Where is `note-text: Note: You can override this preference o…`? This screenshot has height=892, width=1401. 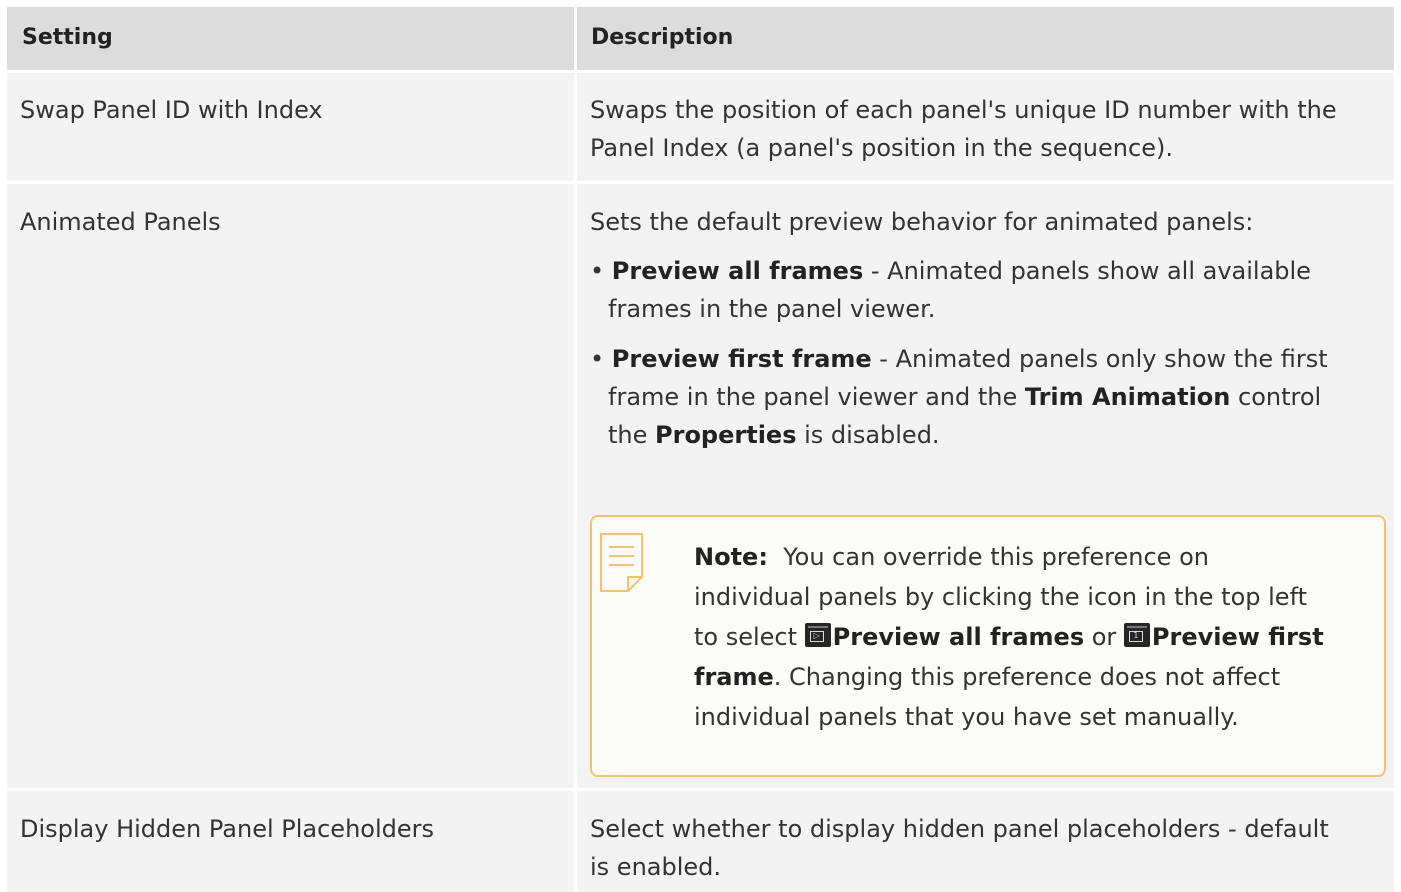 note-text: Note: You can override this preference o… is located at coordinates (1034, 637).